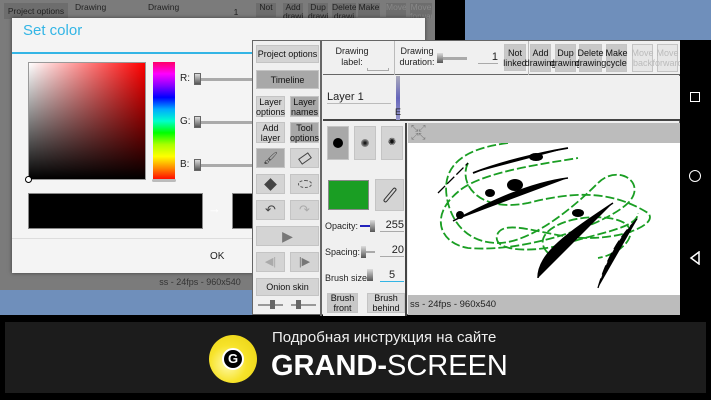  I want to click on black-strip, so click(450, 20).